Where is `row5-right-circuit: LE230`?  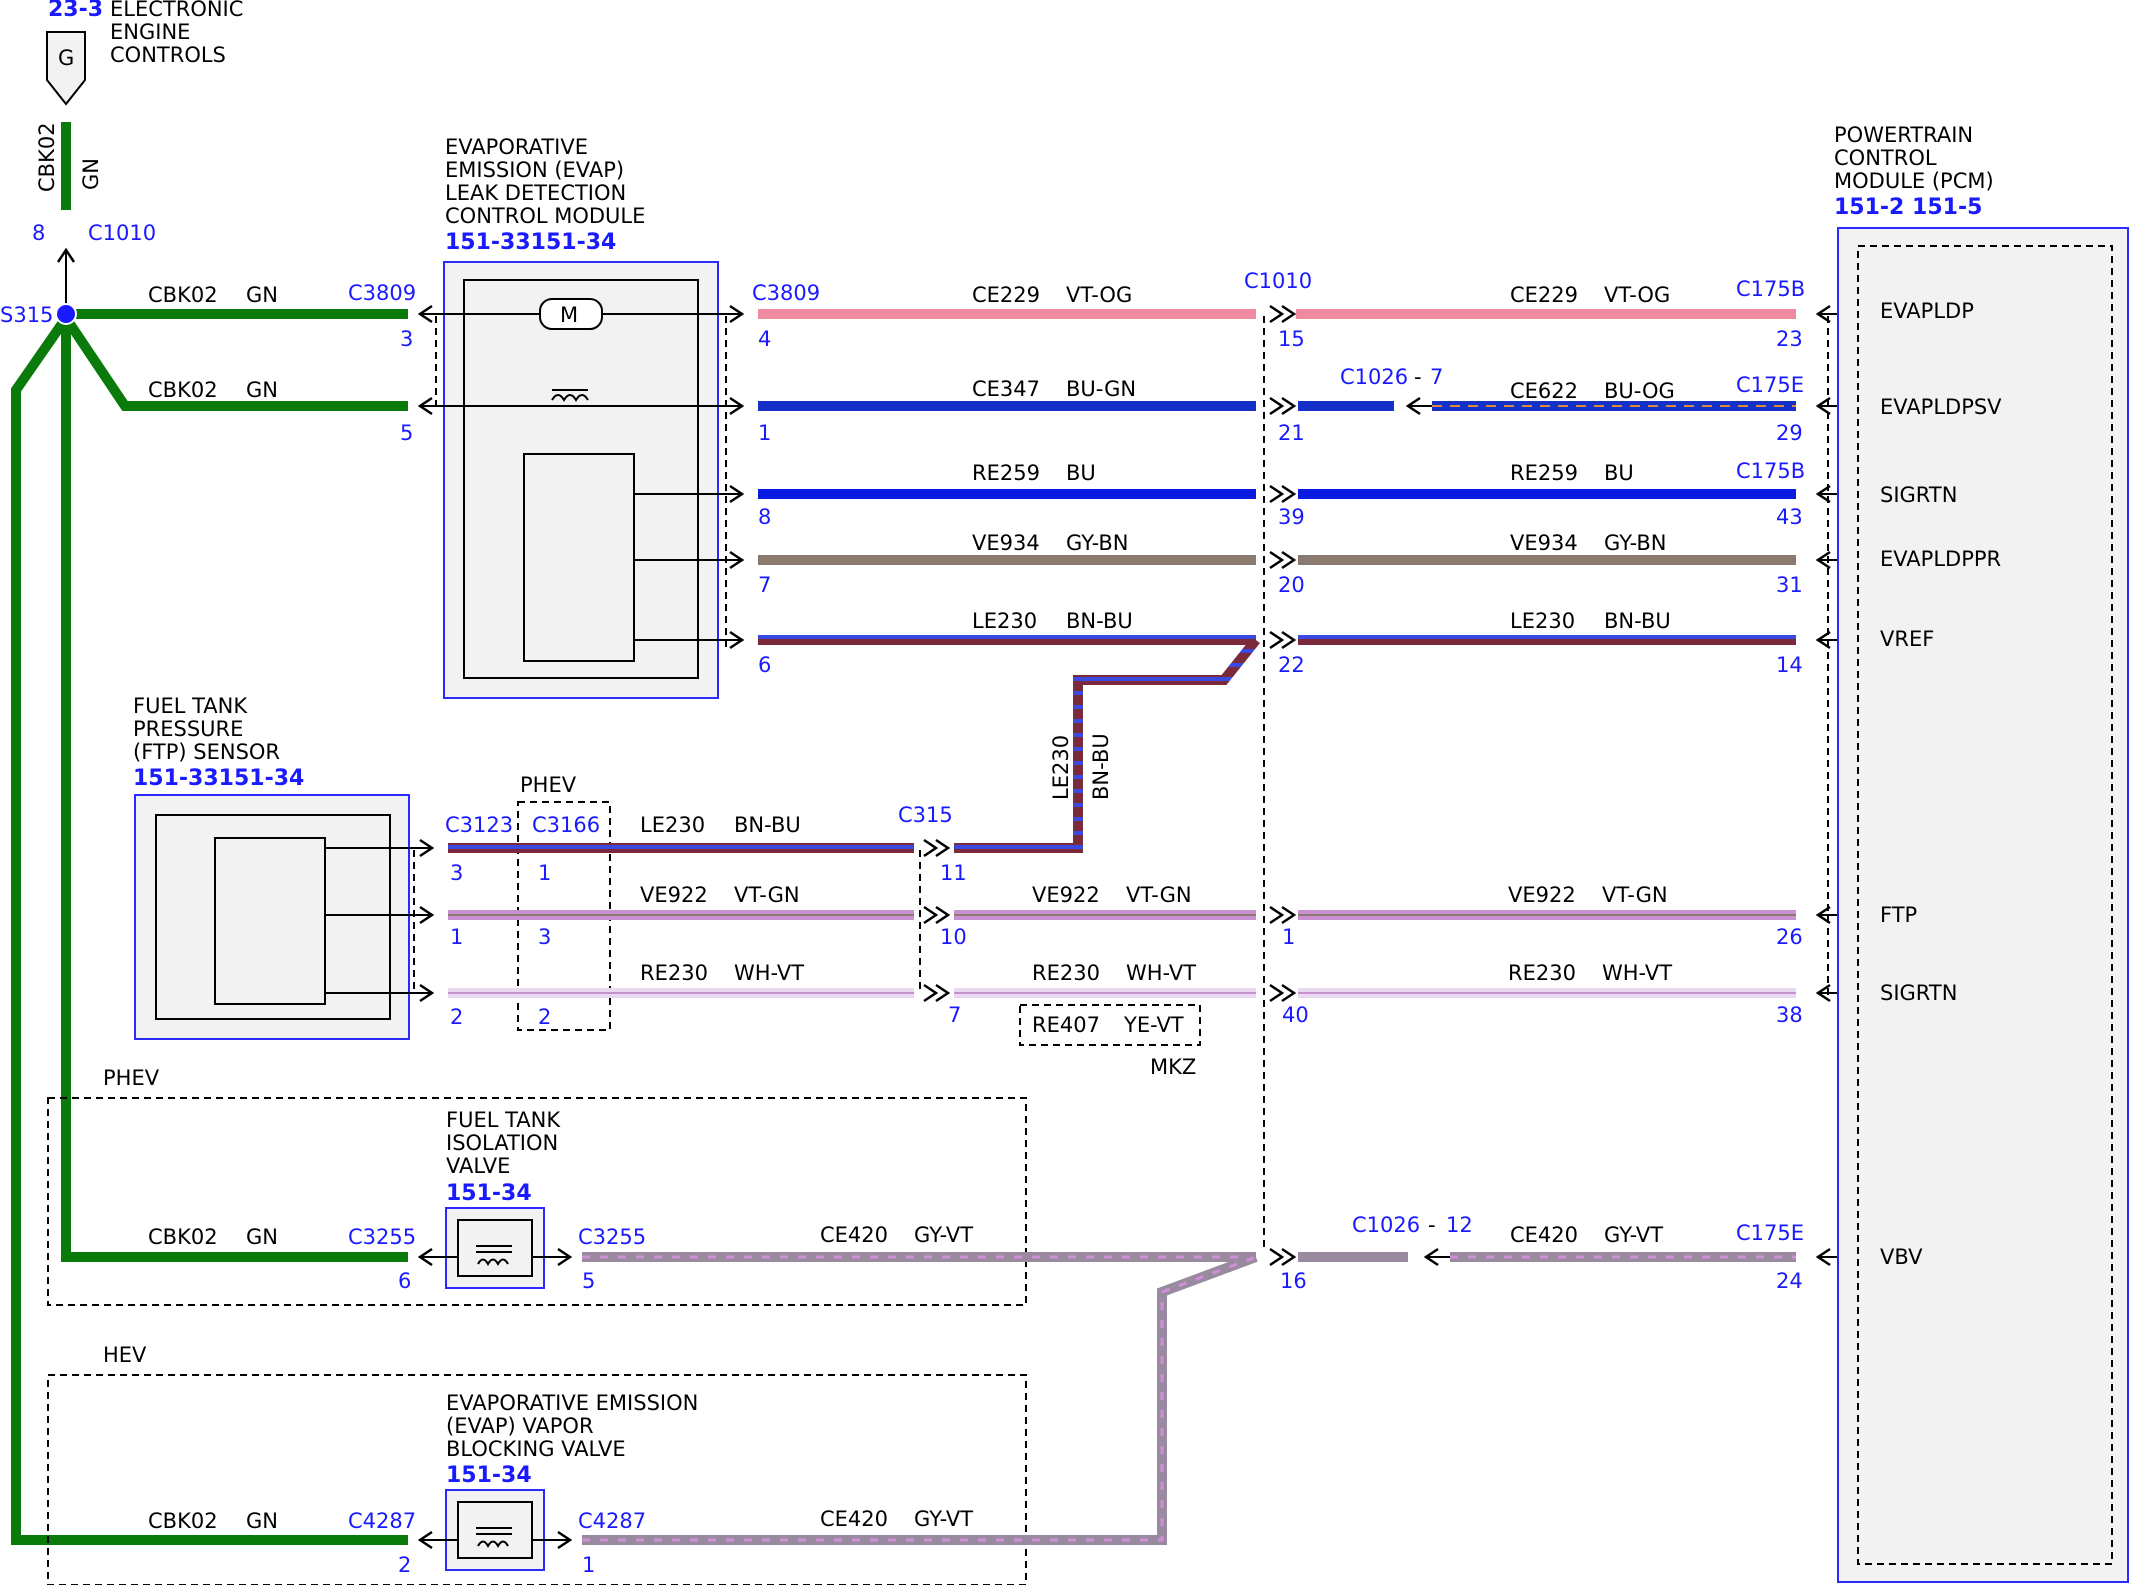 row5-right-circuit: LE230 is located at coordinates (1542, 621).